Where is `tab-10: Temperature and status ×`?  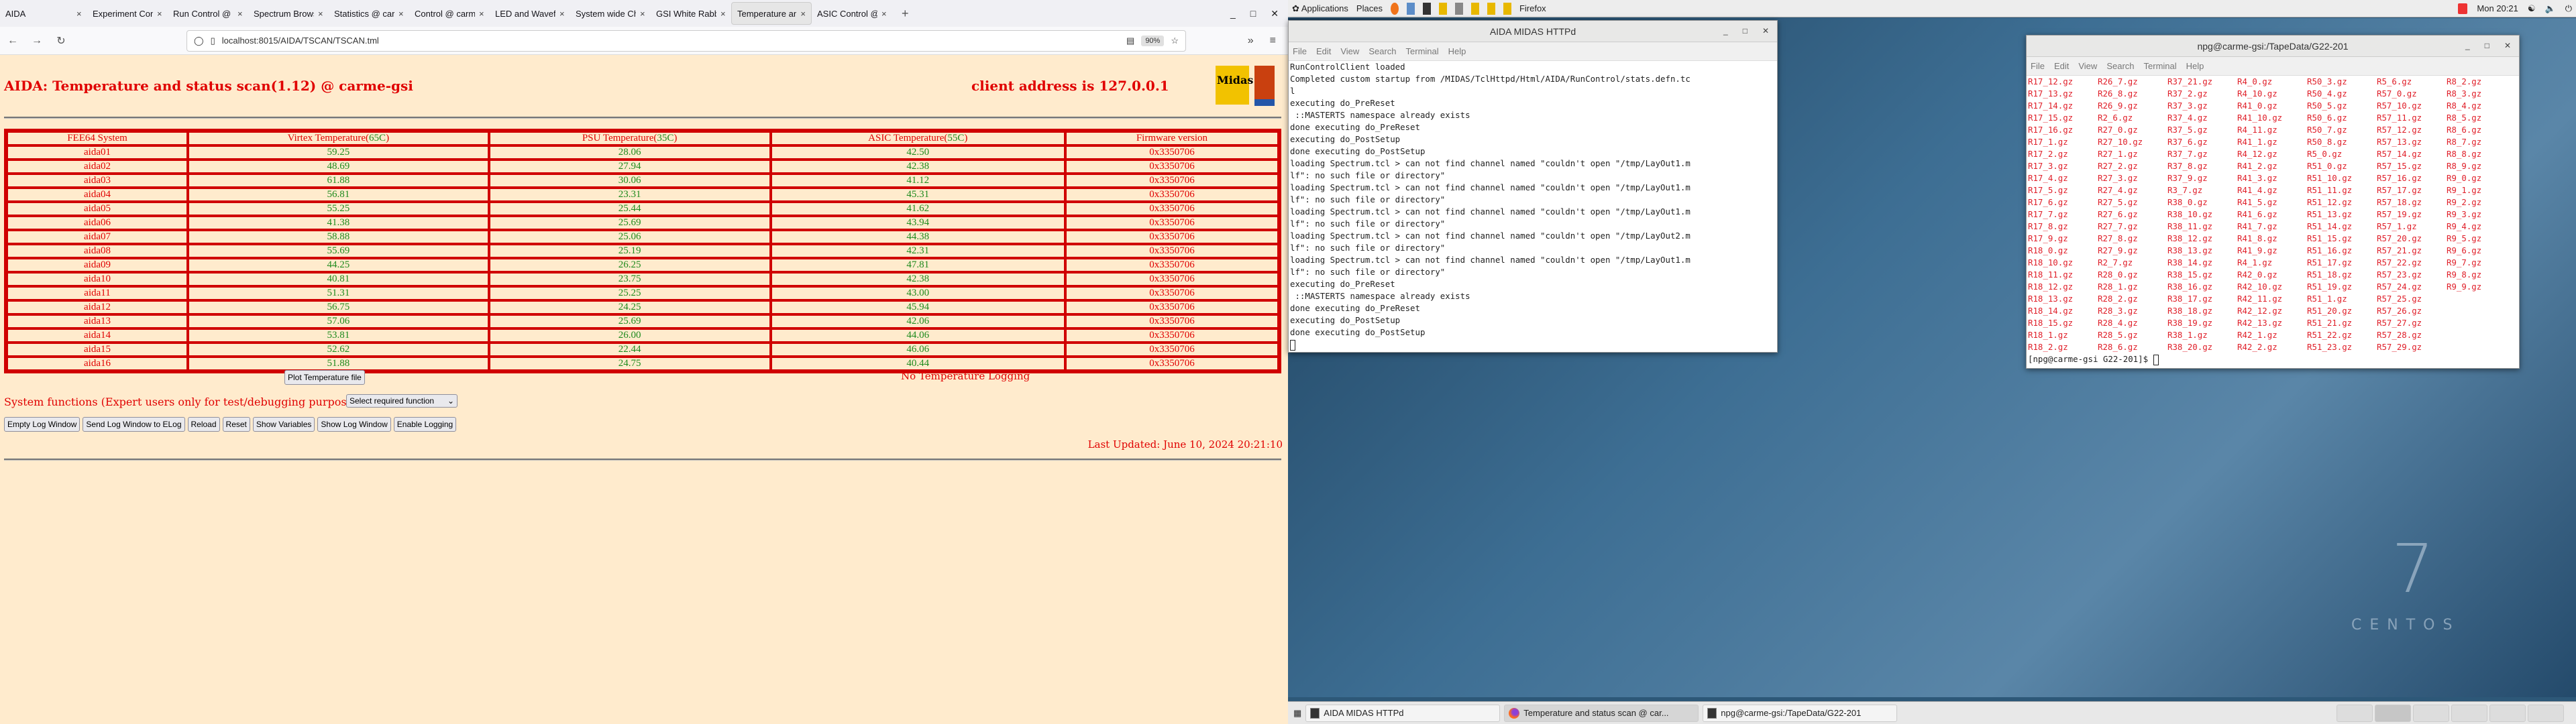
tab-10: Temperature and status × is located at coordinates (771, 13).